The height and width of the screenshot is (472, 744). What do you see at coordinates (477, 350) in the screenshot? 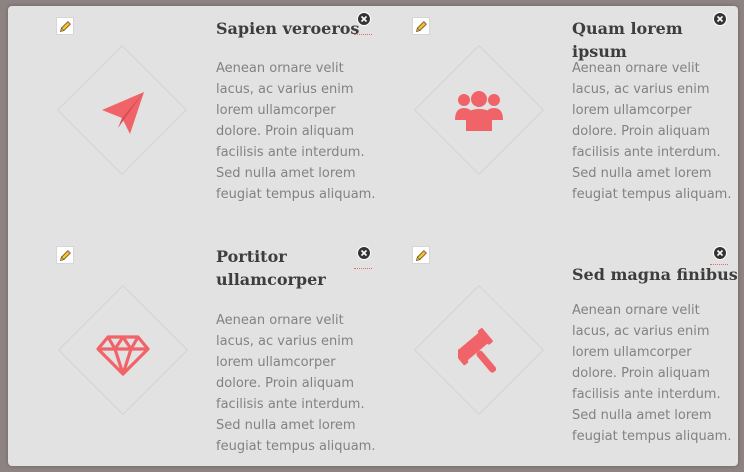
I see `gavel-icon` at bounding box center [477, 350].